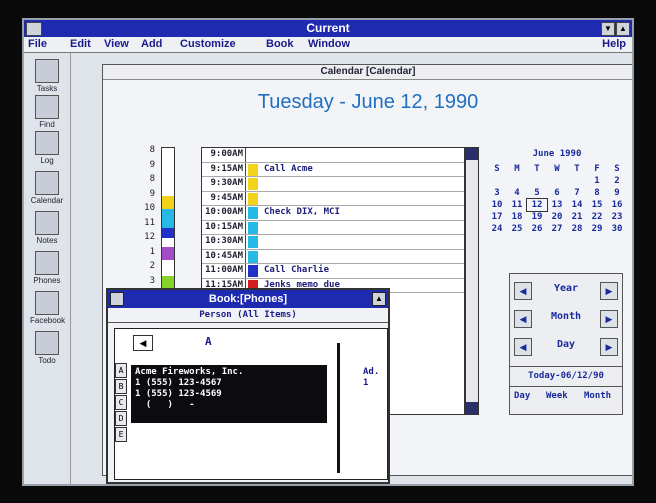 The width and height of the screenshot is (656, 503). What do you see at coordinates (333, 227) in the screenshot?
I see `time-slot-row: 10:15AM` at bounding box center [333, 227].